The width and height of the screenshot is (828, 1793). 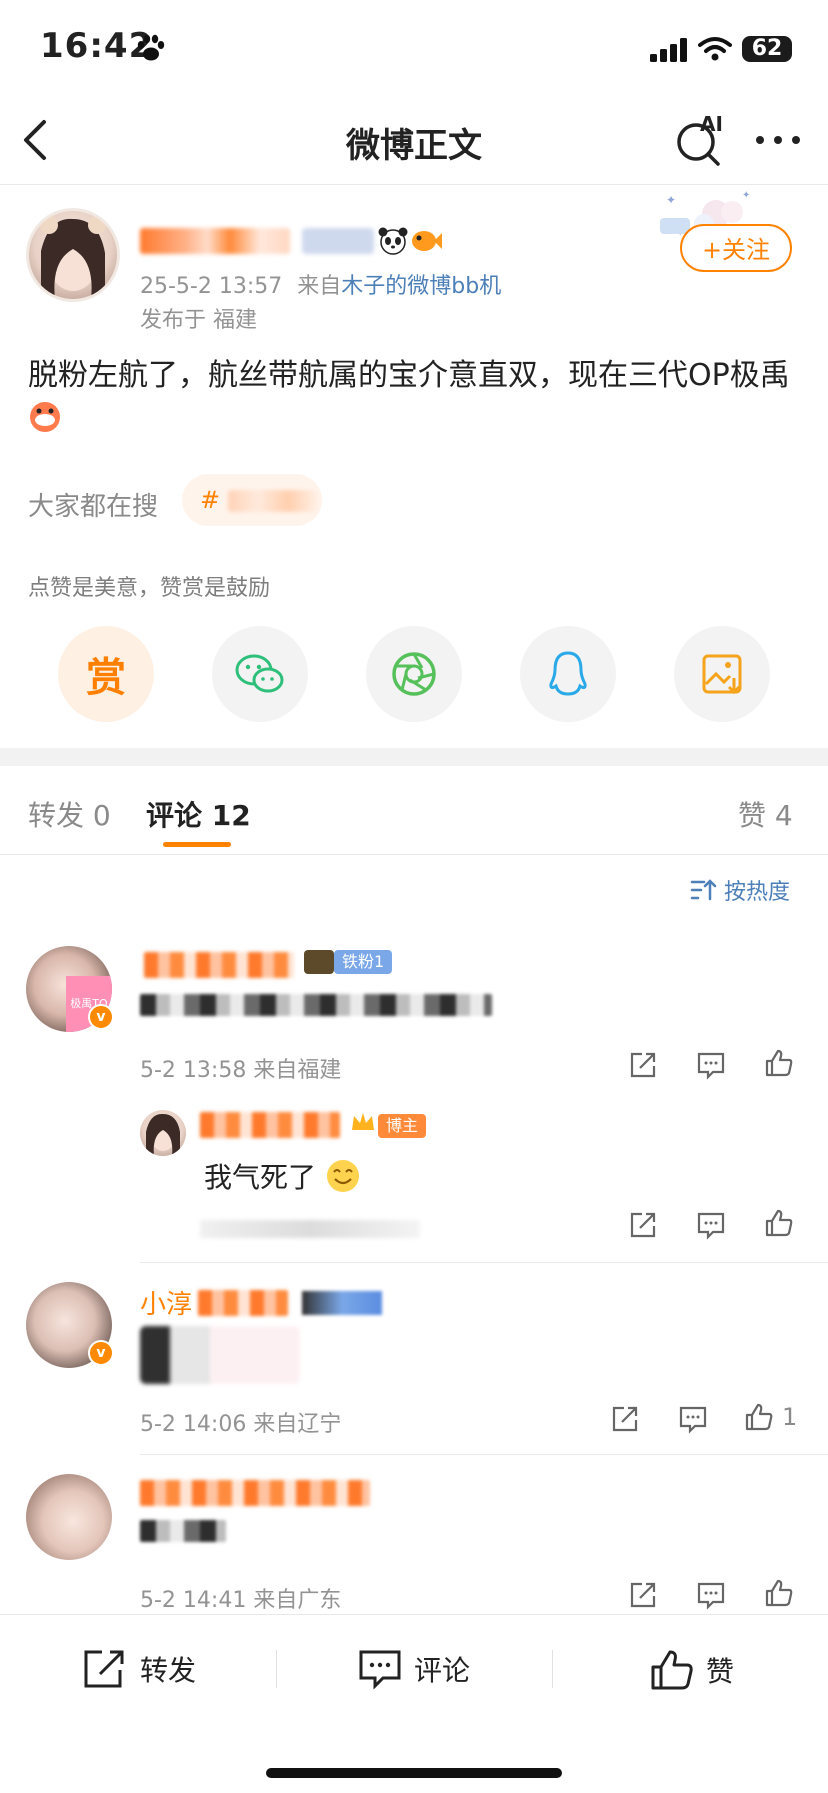 I want to click on hot-search-tag: #, so click(x=252, y=500).